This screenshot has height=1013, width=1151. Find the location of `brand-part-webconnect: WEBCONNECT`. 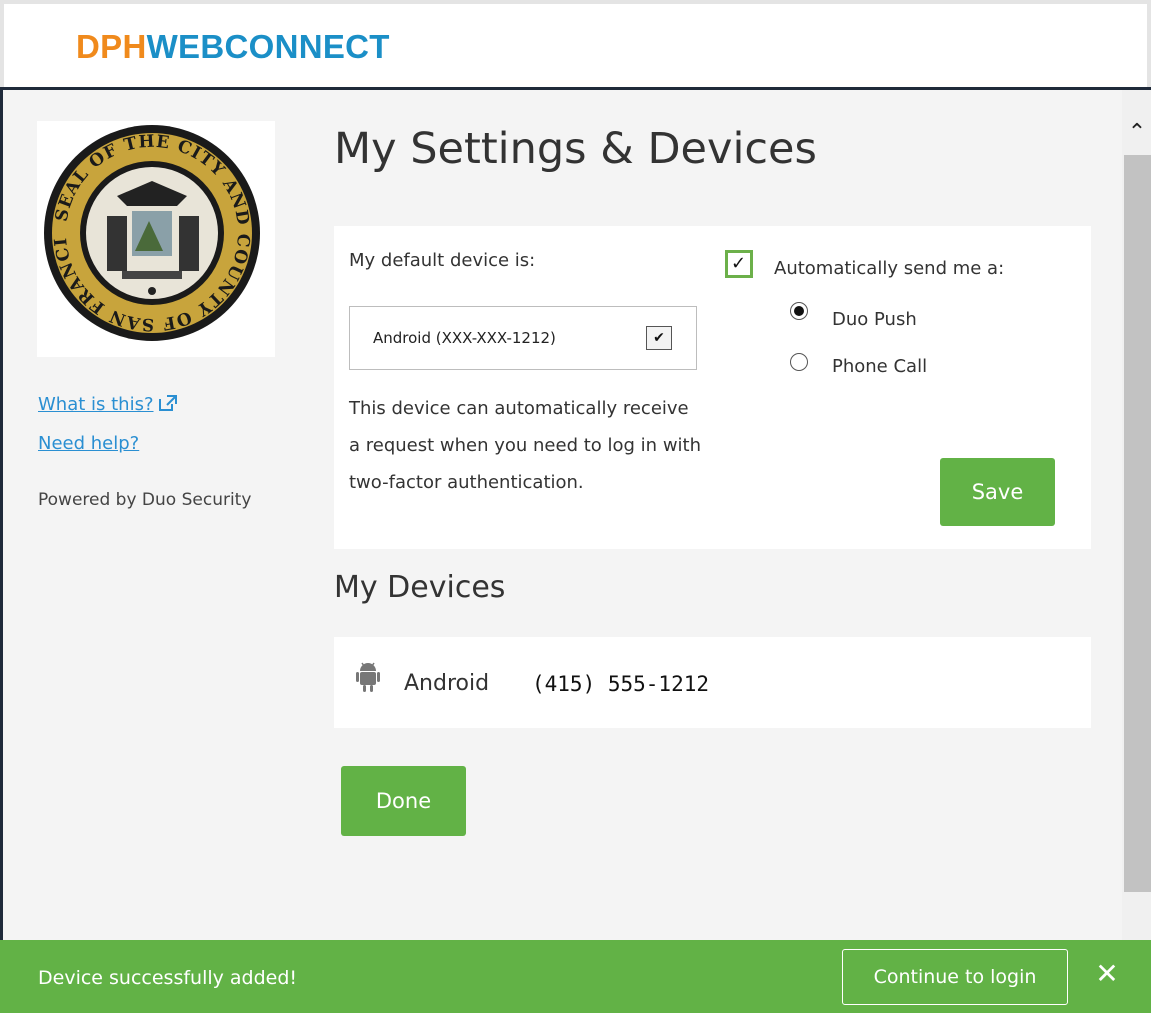

brand-part-webconnect: WEBCONNECT is located at coordinates (268, 46).